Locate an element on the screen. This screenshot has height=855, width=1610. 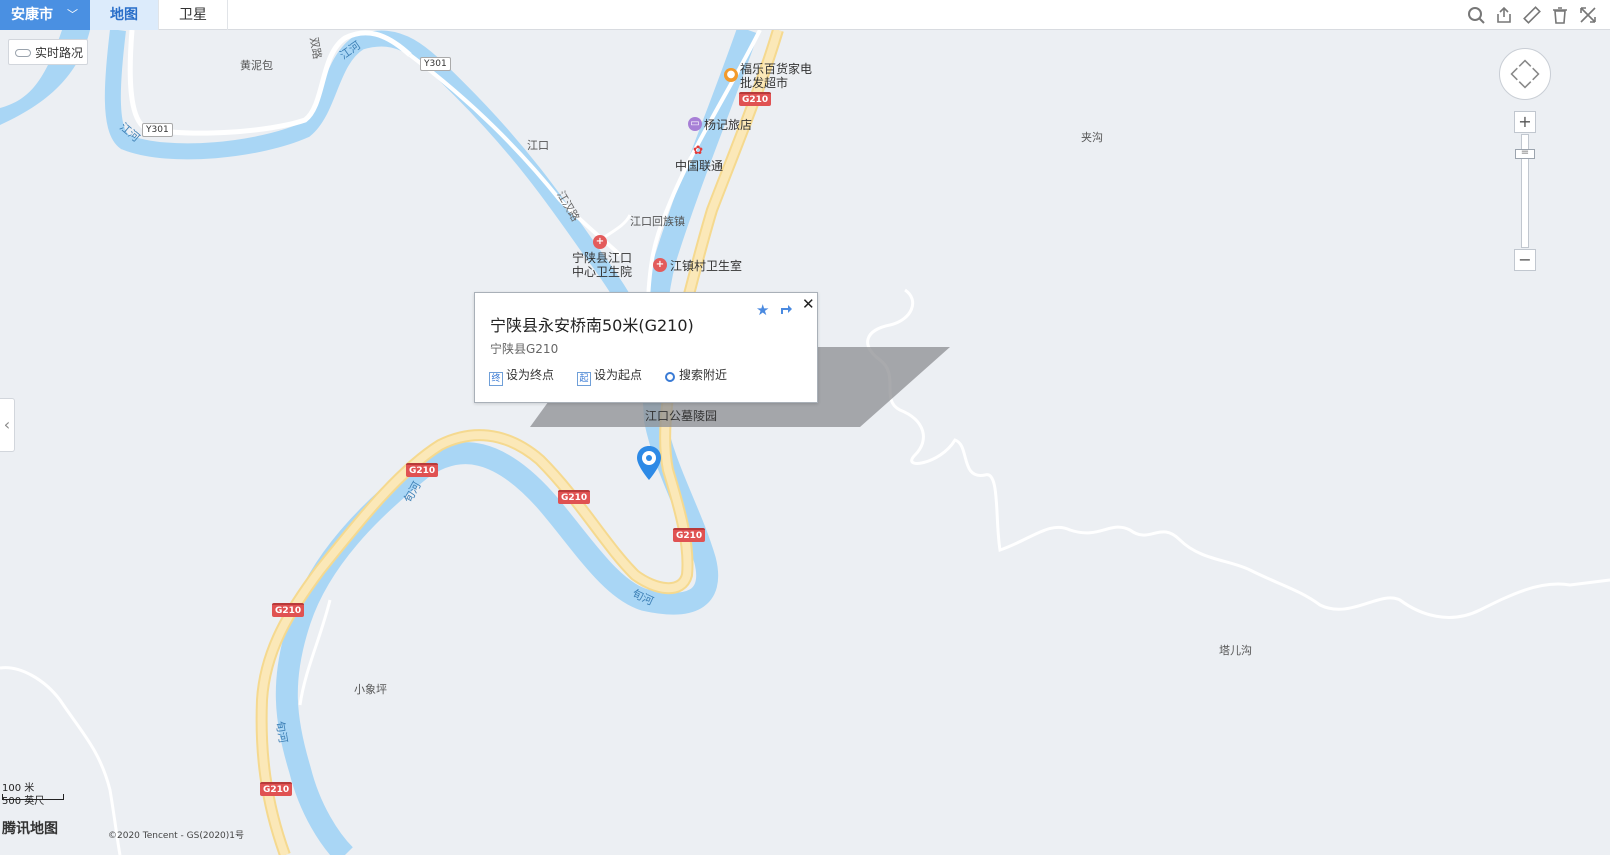
zoom-in-button: + is located at coordinates (1525, 122).